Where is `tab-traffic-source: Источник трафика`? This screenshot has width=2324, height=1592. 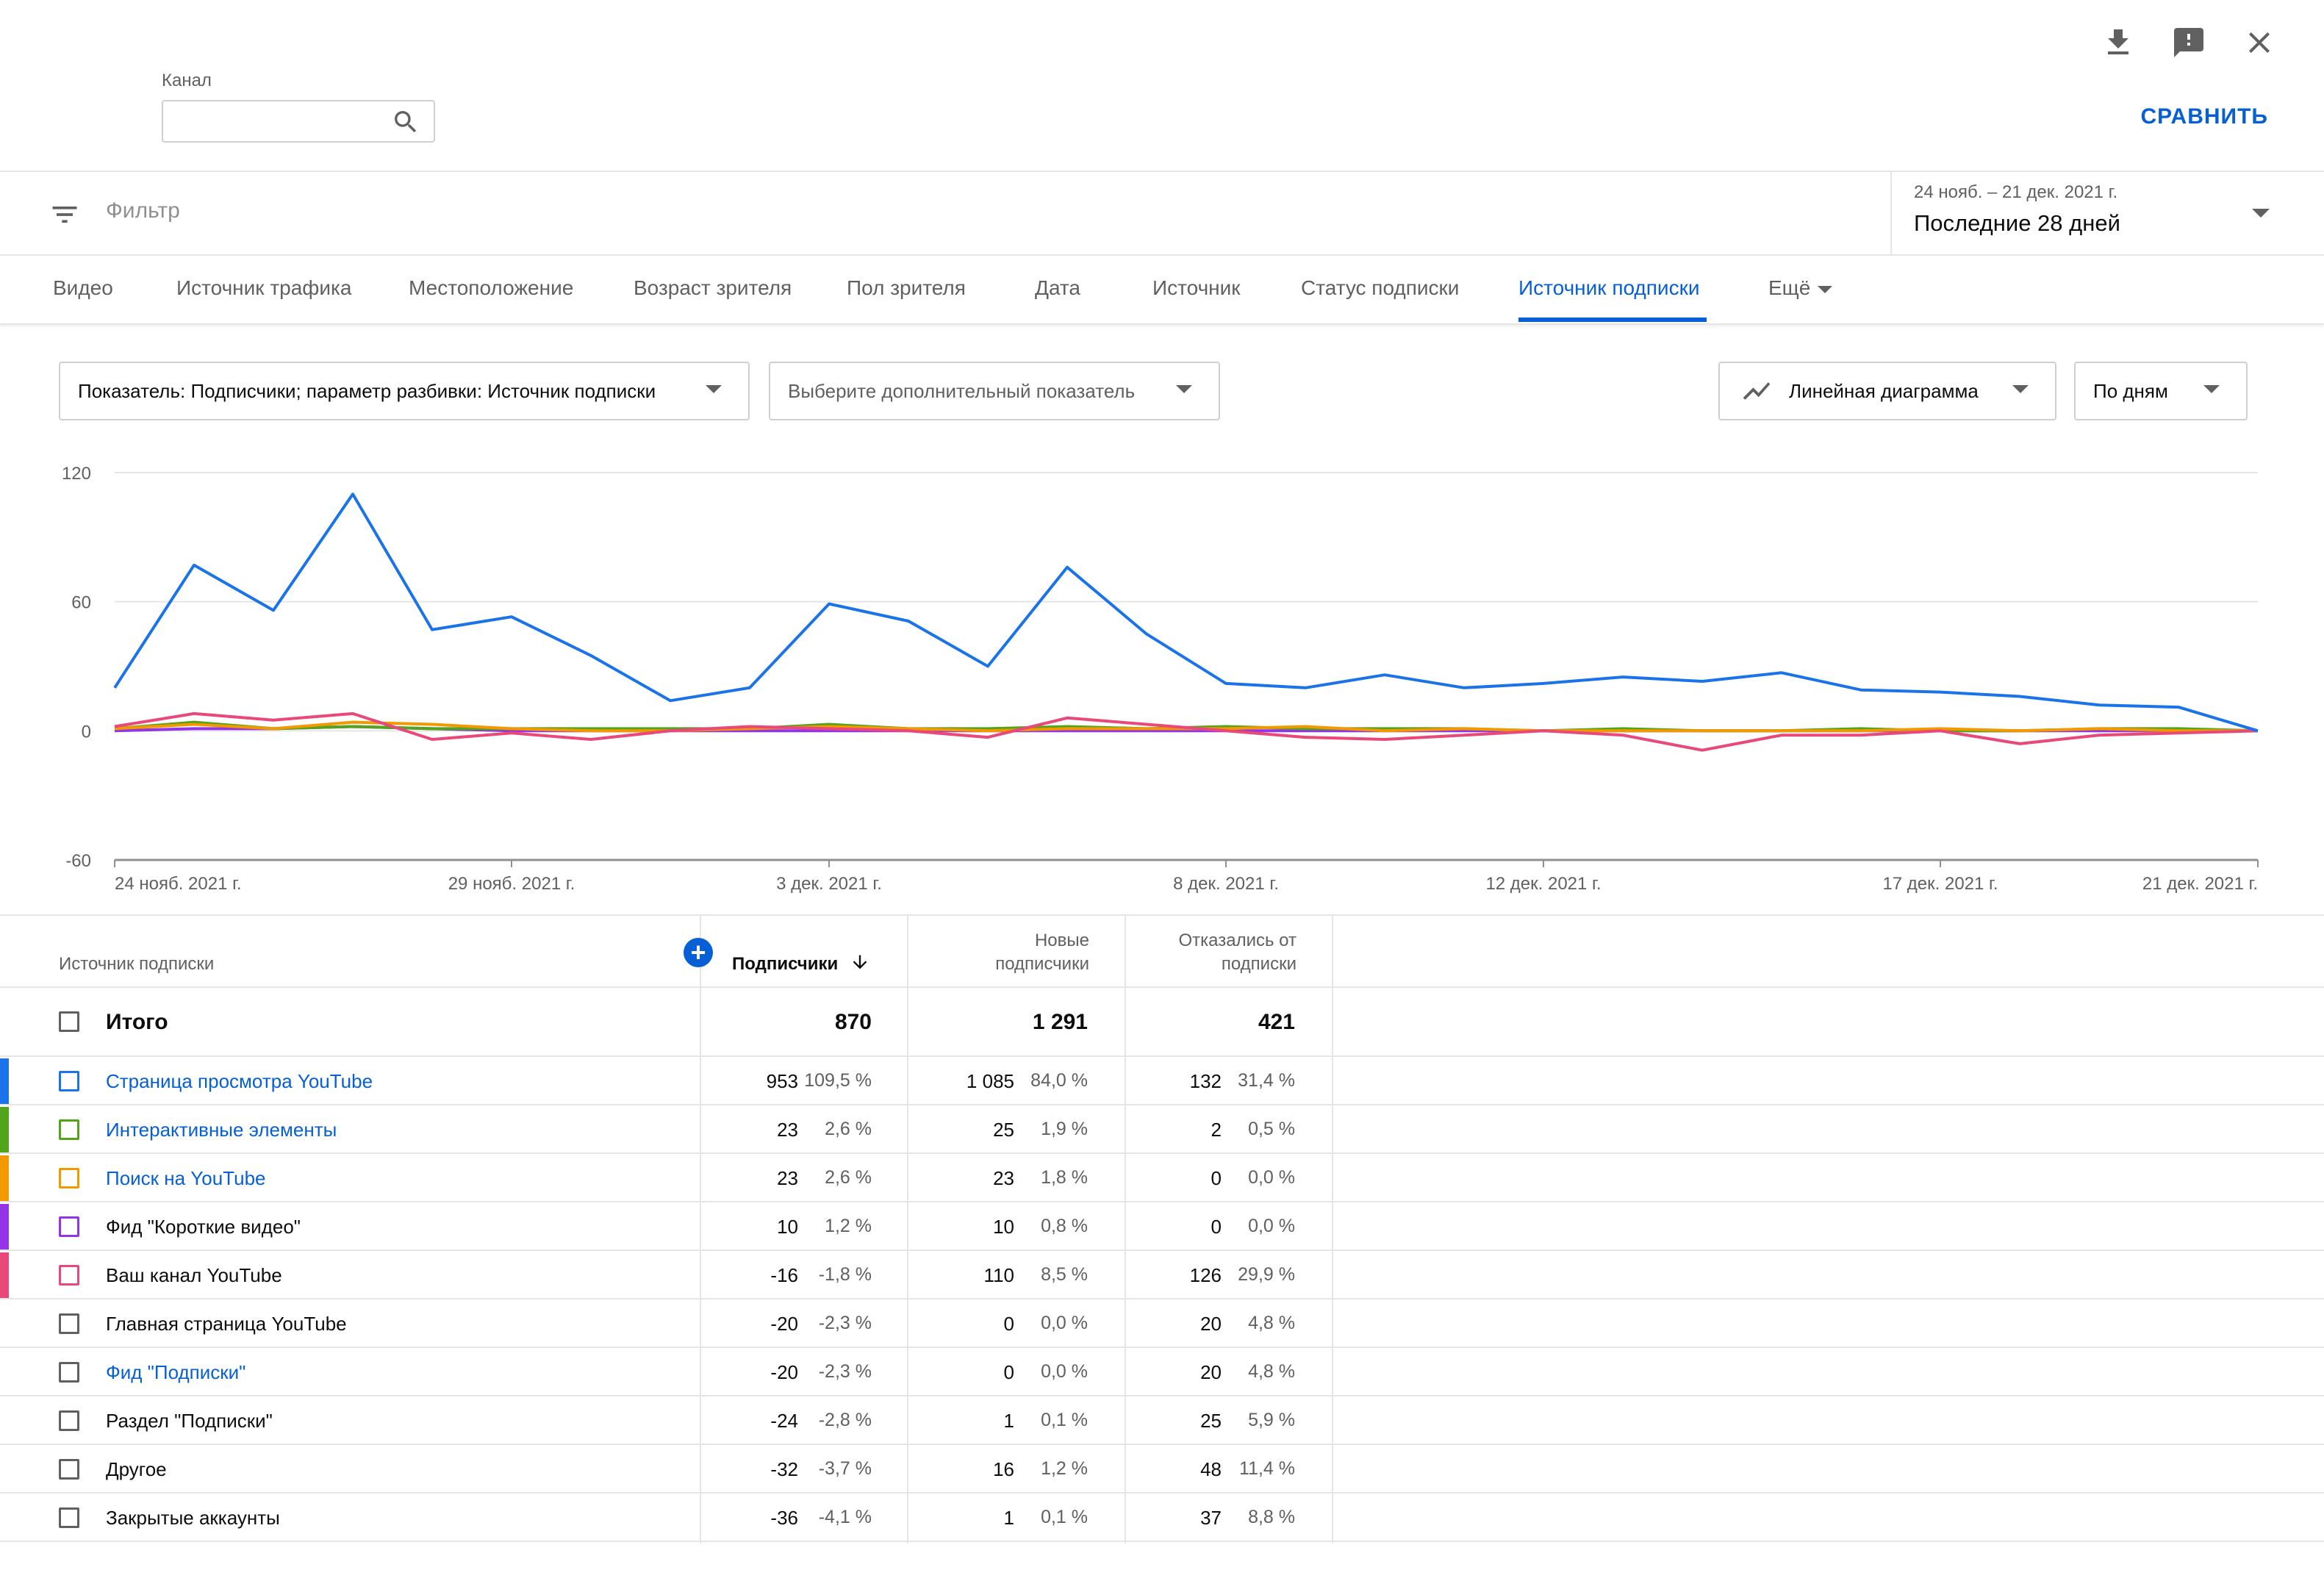 tab-traffic-source: Источник трафика is located at coordinates (263, 288).